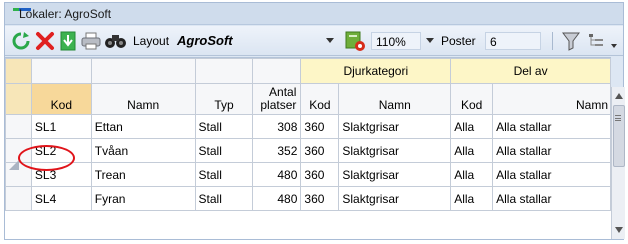 This screenshot has height=244, width=628. What do you see at coordinates (21, 41) in the screenshot?
I see `refresh-icon` at bounding box center [21, 41].